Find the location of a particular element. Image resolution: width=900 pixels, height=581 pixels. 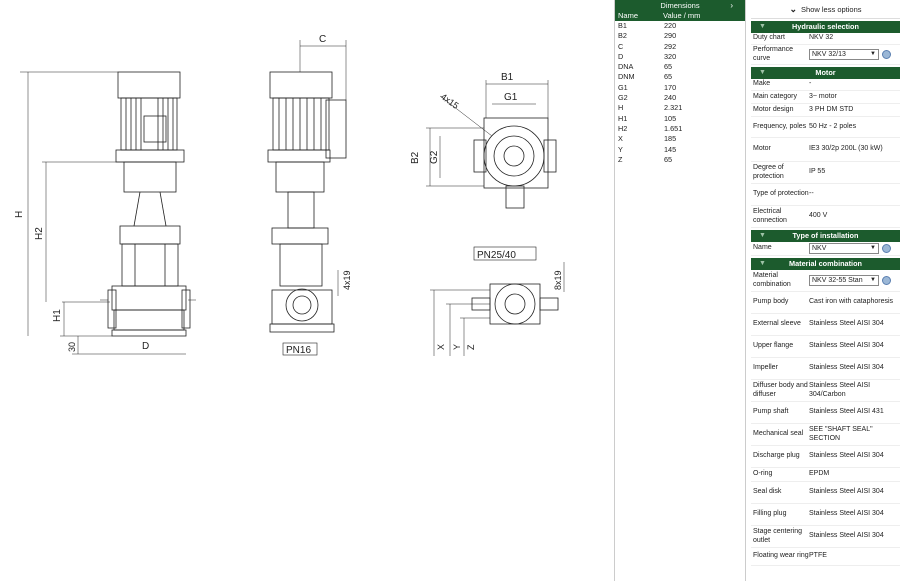

material-combination-select: NKV 32-55 Stan ▼ is located at coordinates (844, 280).